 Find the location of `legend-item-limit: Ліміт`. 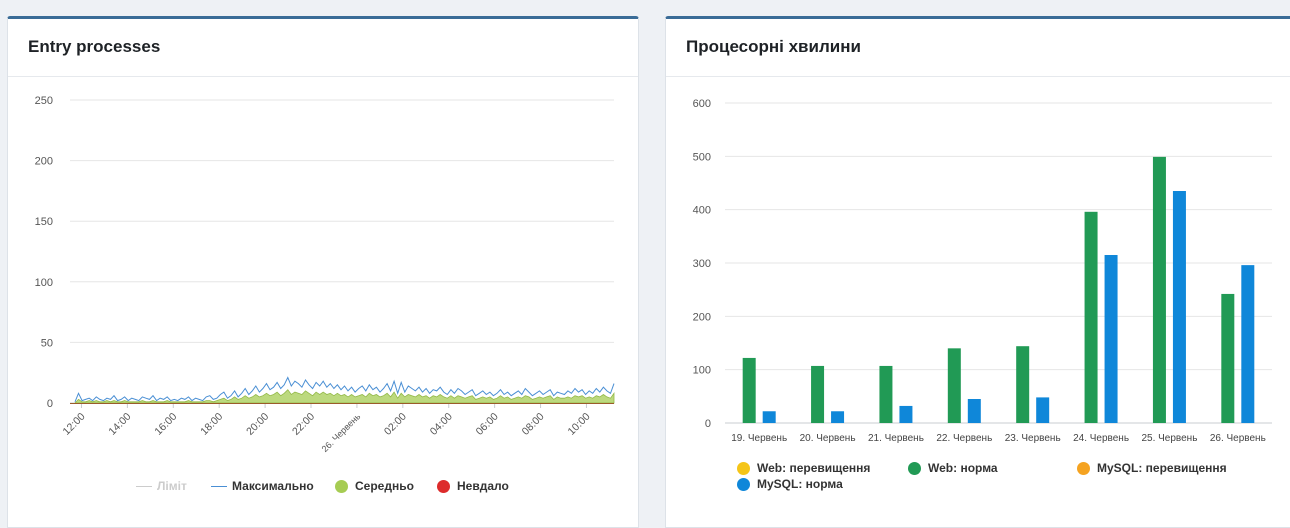

legend-item-limit: Ліміт is located at coordinates (161, 486).